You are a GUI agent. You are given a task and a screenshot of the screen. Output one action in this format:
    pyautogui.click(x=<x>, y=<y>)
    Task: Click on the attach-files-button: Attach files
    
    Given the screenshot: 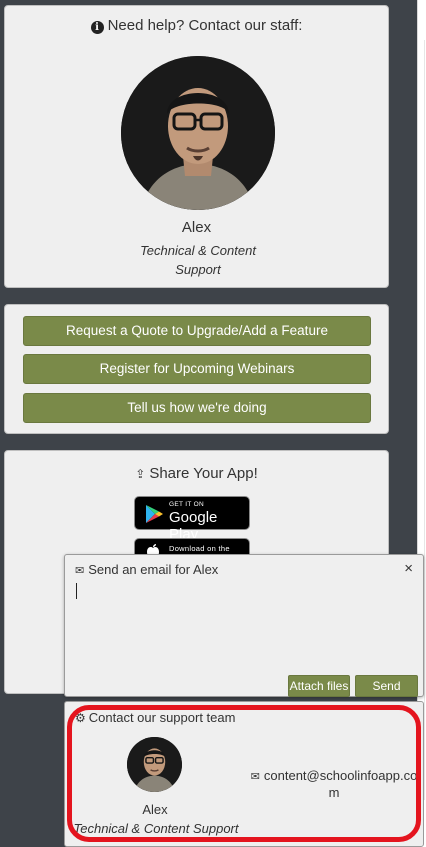 What is the action you would take?
    pyautogui.click(x=319, y=686)
    